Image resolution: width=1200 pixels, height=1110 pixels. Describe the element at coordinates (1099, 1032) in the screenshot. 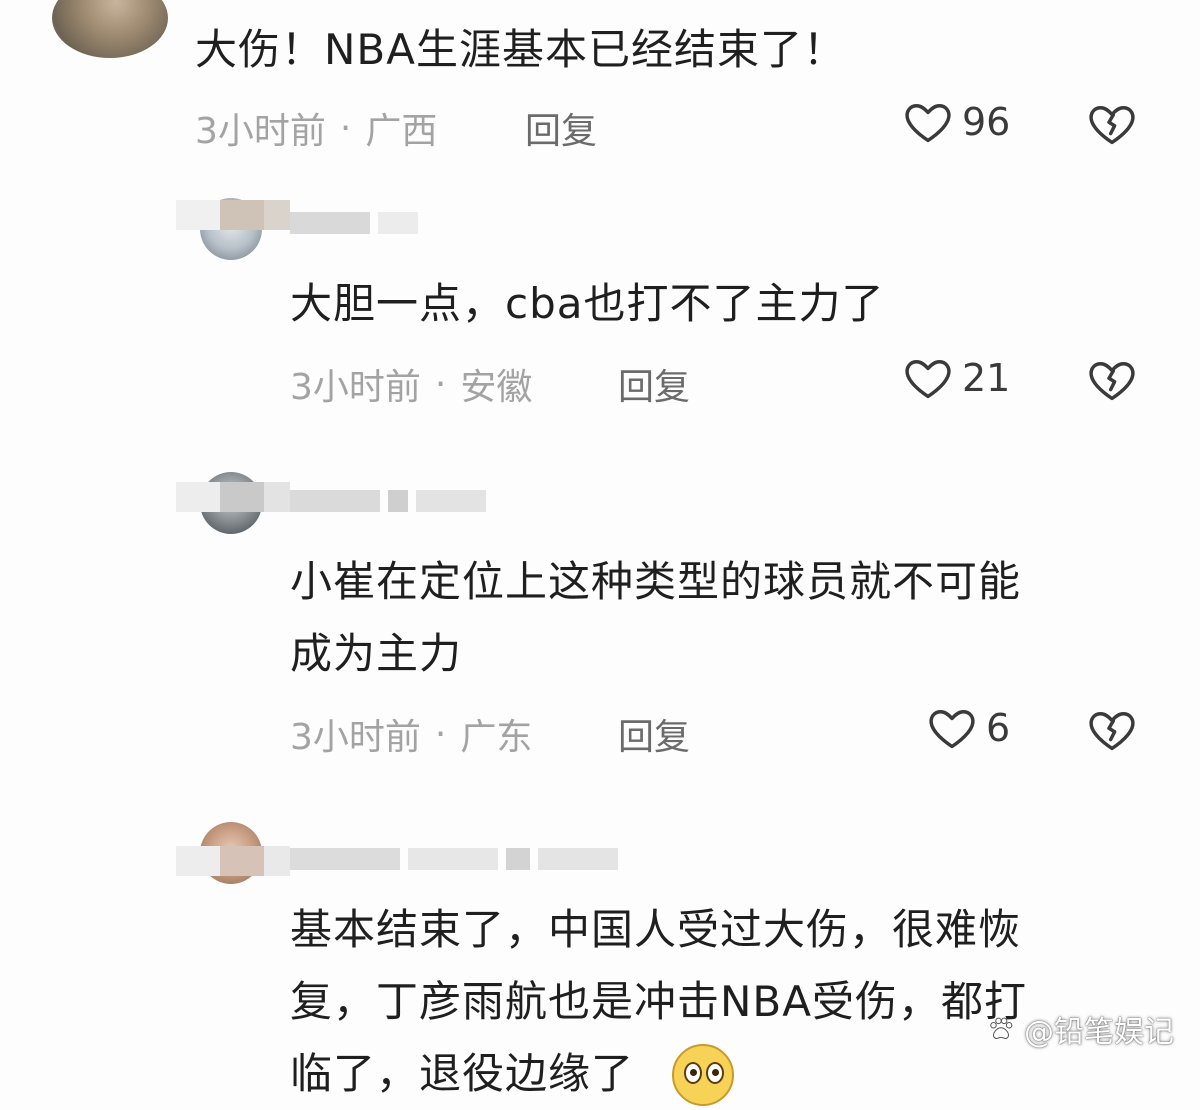

I see `watermark-text: @铅笔娱记` at that location.